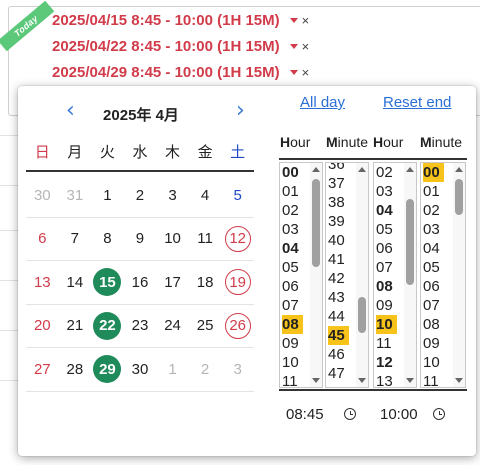  Describe the element at coordinates (75, 282) in the screenshot. I see `calendar-day: 14` at that location.